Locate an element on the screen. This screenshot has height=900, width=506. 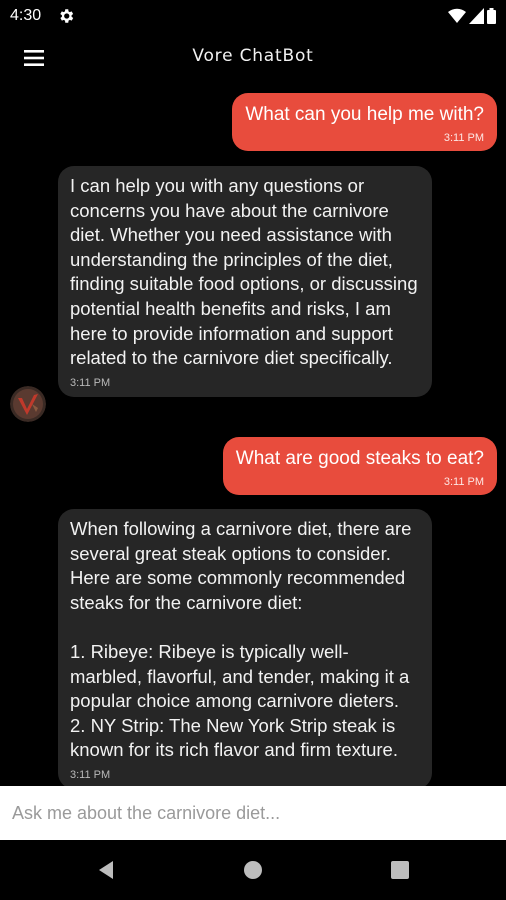
bot-avatar is located at coordinates (28, 404).